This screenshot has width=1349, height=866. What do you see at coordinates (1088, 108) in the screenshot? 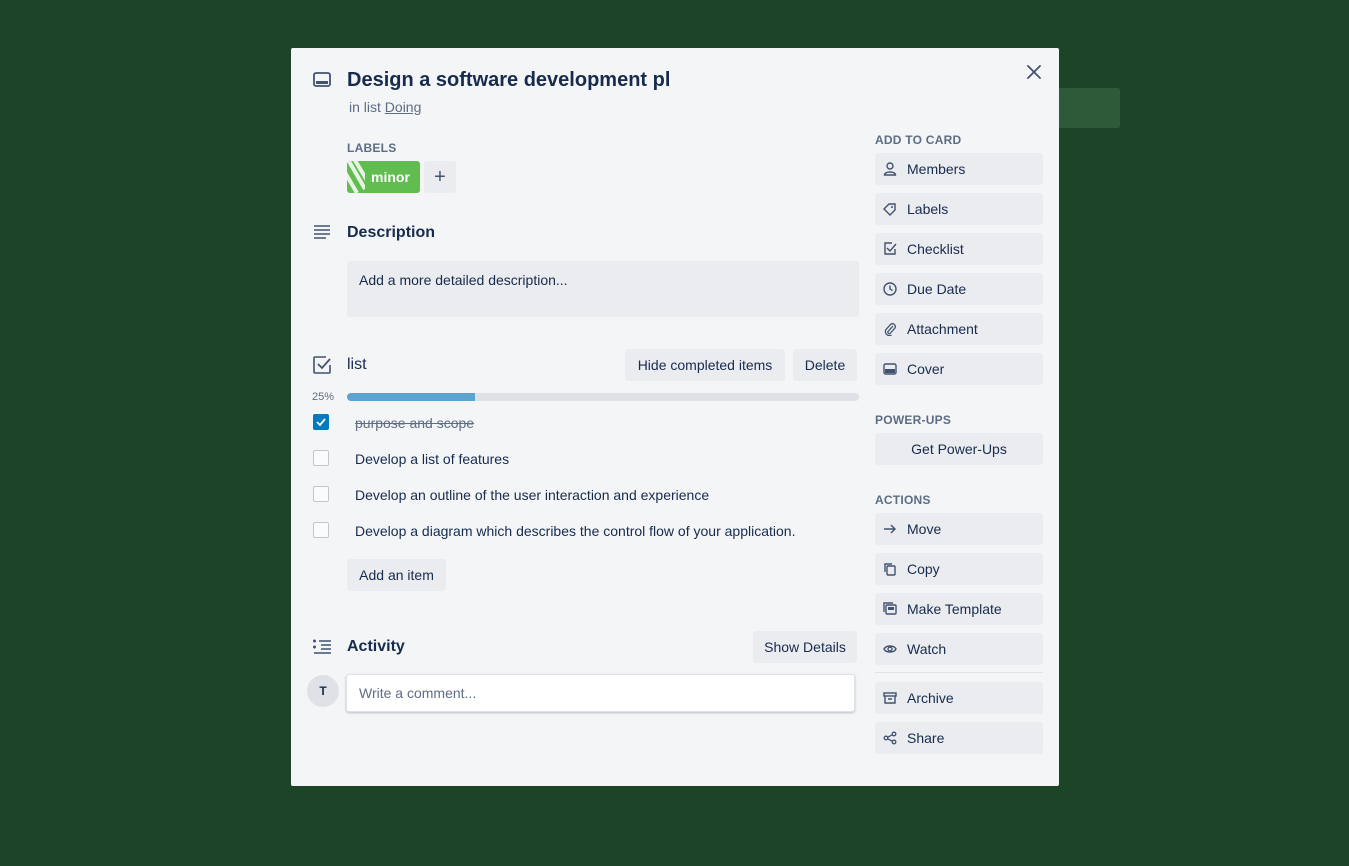
I see `background-list-placeholder` at bounding box center [1088, 108].